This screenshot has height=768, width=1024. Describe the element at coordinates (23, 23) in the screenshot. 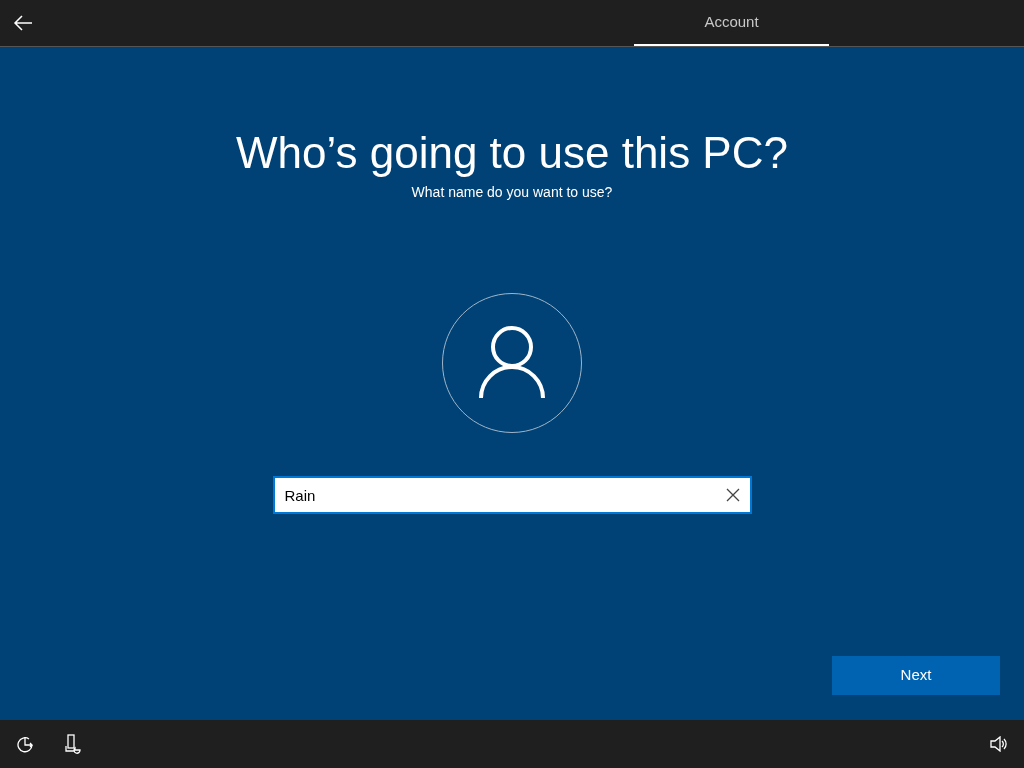

I see `back-arrow-icon` at that location.